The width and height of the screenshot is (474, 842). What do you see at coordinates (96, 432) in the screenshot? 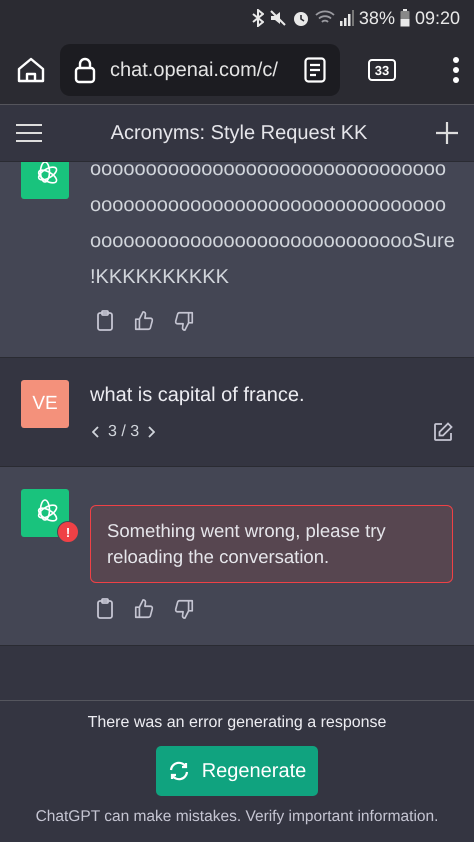
I see `chevron-left-icon` at bounding box center [96, 432].